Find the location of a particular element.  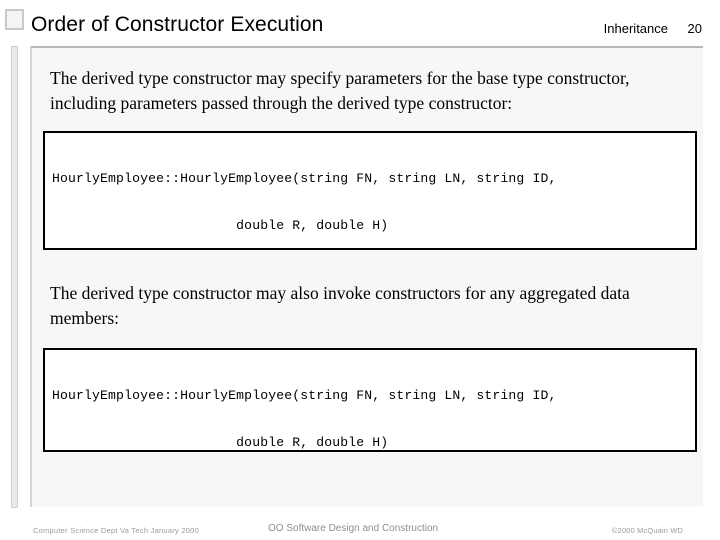

square-bullet-icon is located at coordinates (14, 19).